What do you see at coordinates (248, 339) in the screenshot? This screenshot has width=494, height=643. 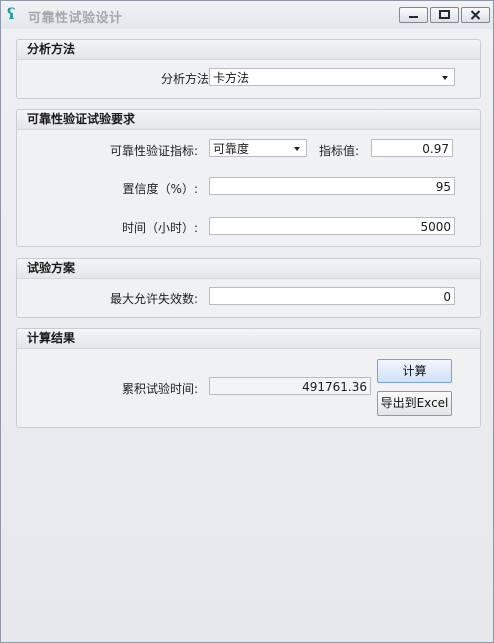 I see `results-header: 计算结果` at bounding box center [248, 339].